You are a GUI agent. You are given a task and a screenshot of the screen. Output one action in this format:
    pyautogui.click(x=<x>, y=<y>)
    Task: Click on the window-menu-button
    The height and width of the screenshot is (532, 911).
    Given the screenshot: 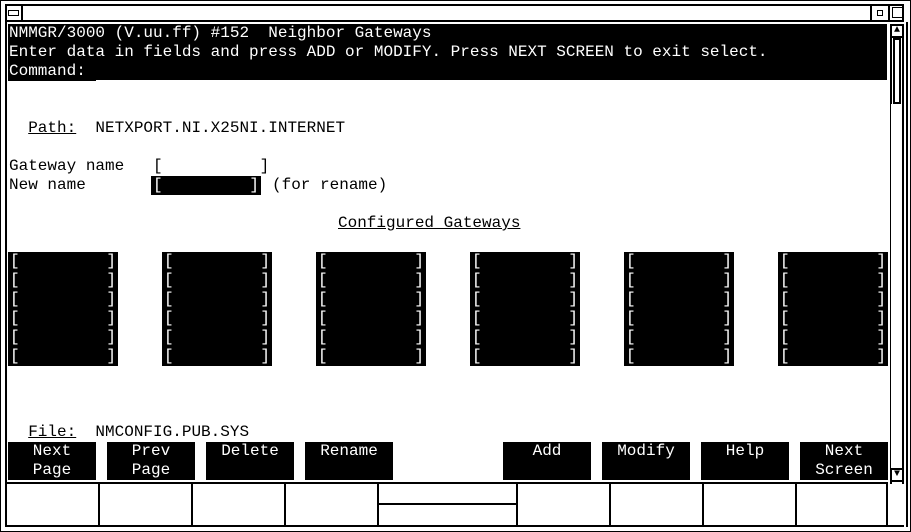 What is the action you would take?
    pyautogui.click(x=14, y=13)
    